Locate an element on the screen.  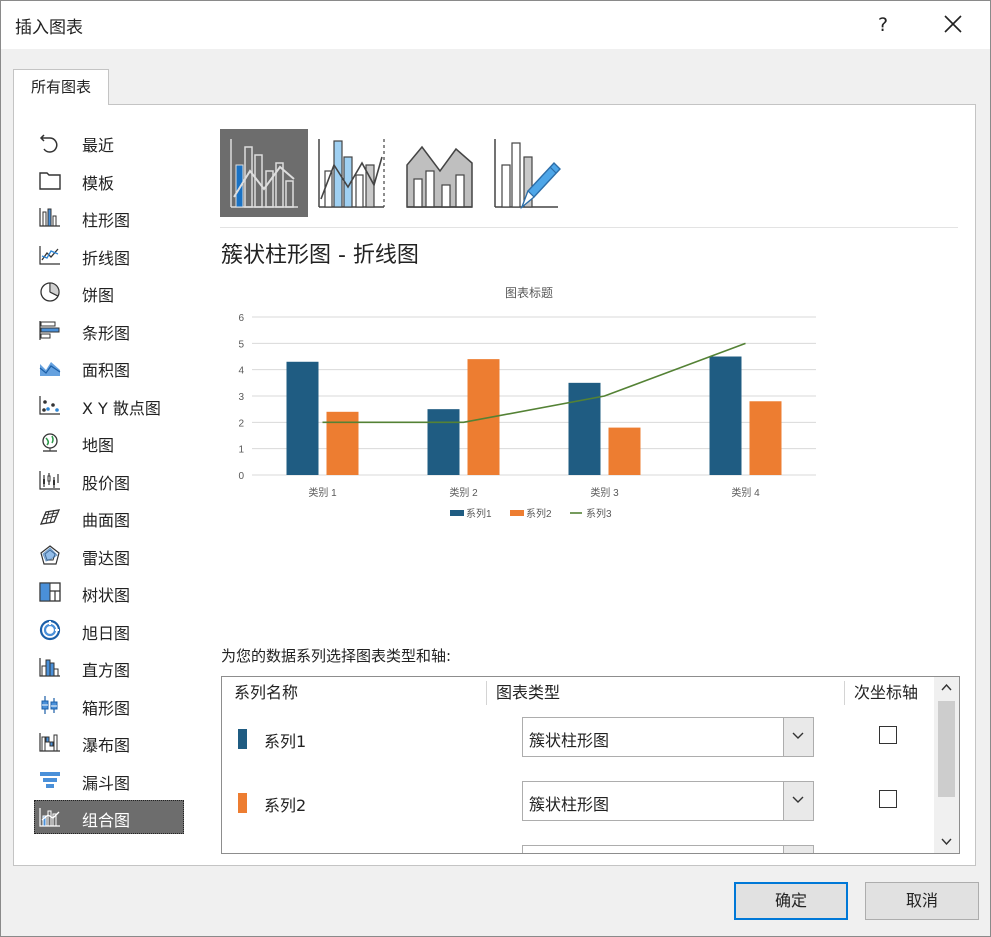
header-series-name: 系列名称 is located at coordinates (266, 692).